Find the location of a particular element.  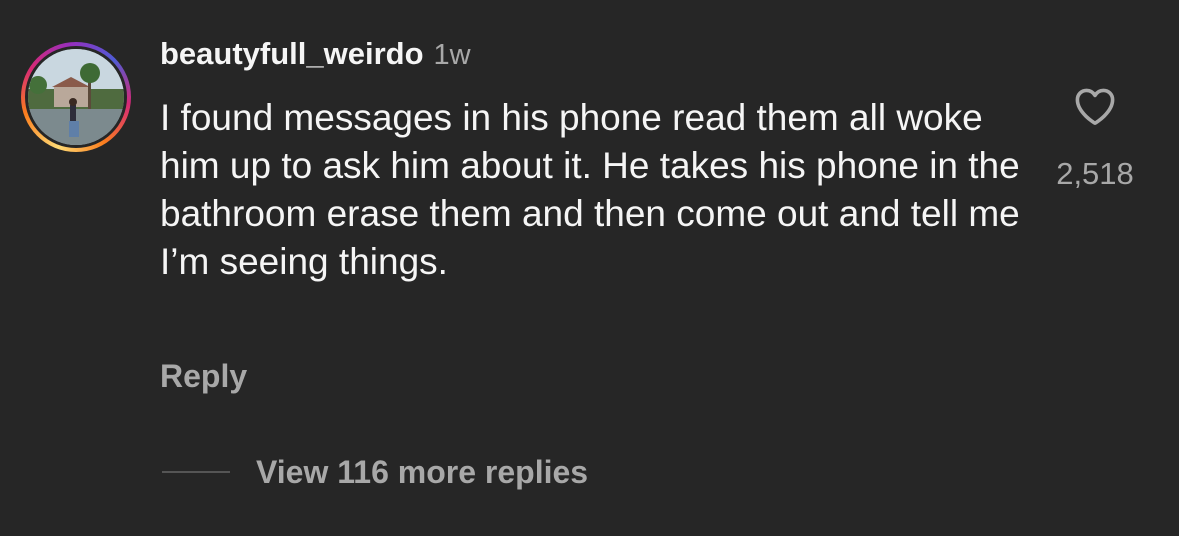

view-replies-button: View 116 more replies is located at coordinates (375, 472).